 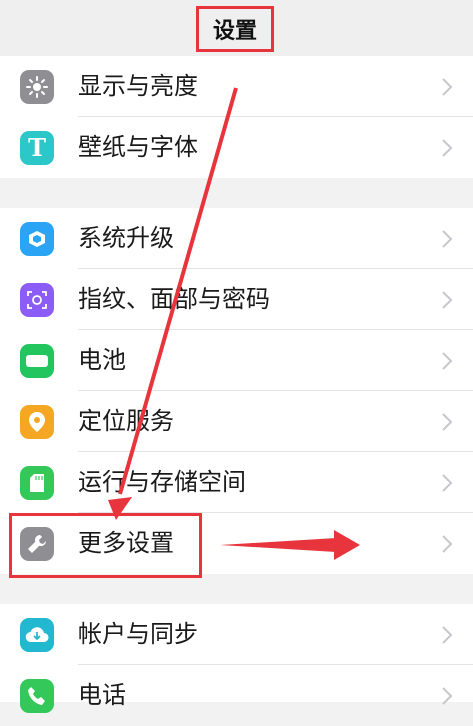 I want to click on face-fingerprint-icon, so click(x=37, y=300).